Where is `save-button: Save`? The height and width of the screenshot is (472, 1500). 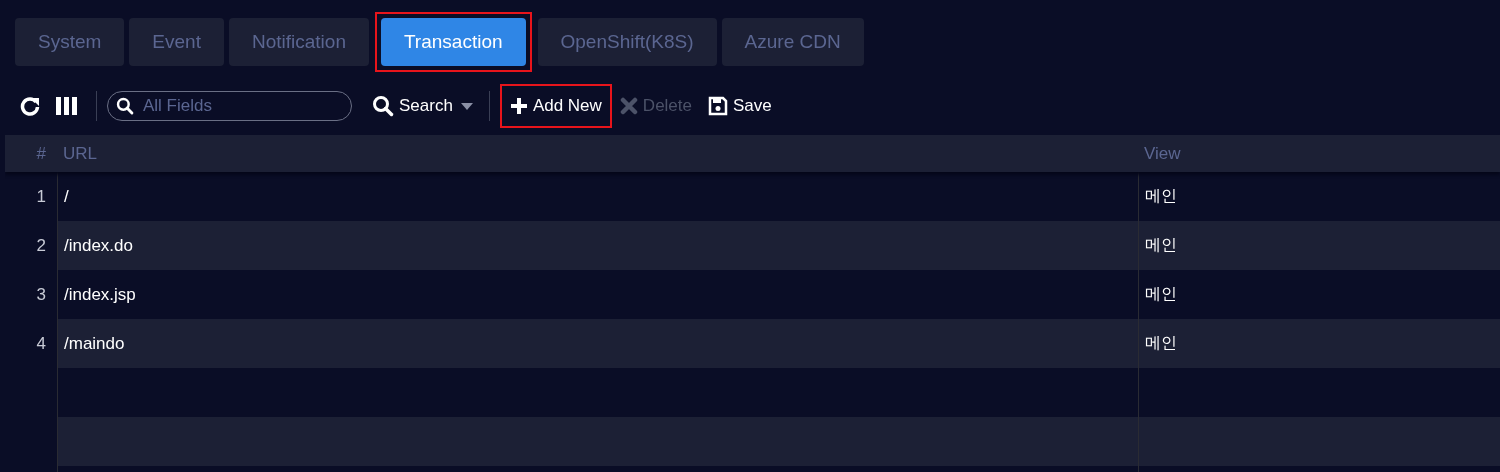
save-button: Save is located at coordinates (740, 106).